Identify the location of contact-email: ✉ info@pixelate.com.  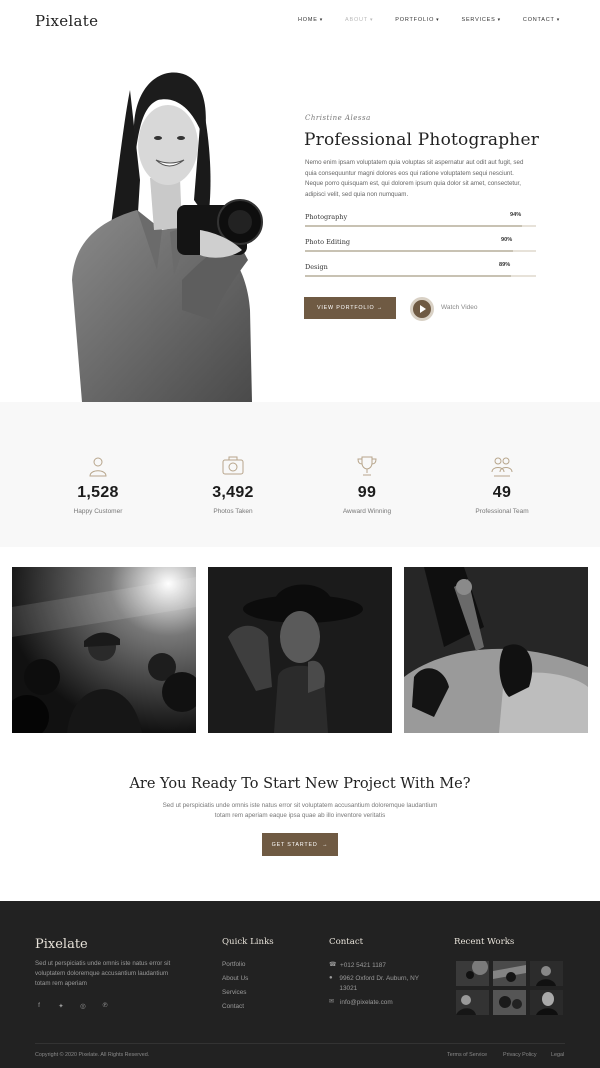
(361, 1003).